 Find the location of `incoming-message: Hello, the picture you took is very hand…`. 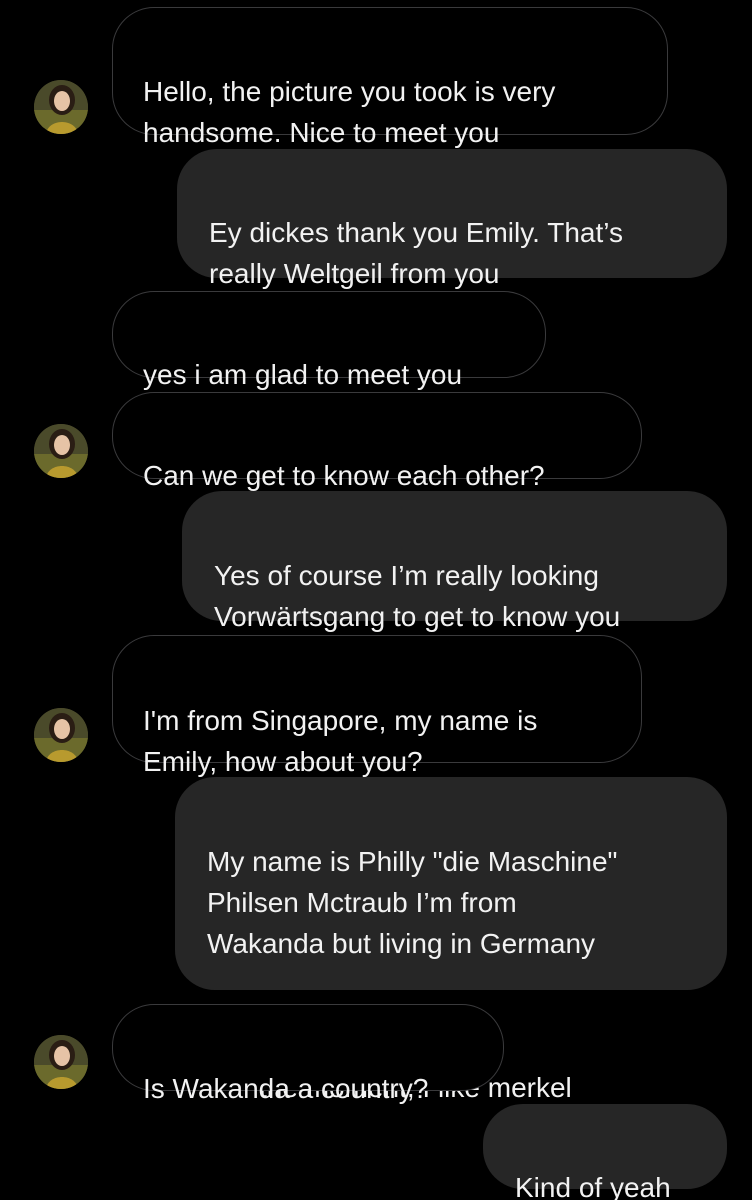

incoming-message: Hello, the picture you took is very hand… is located at coordinates (390, 77).